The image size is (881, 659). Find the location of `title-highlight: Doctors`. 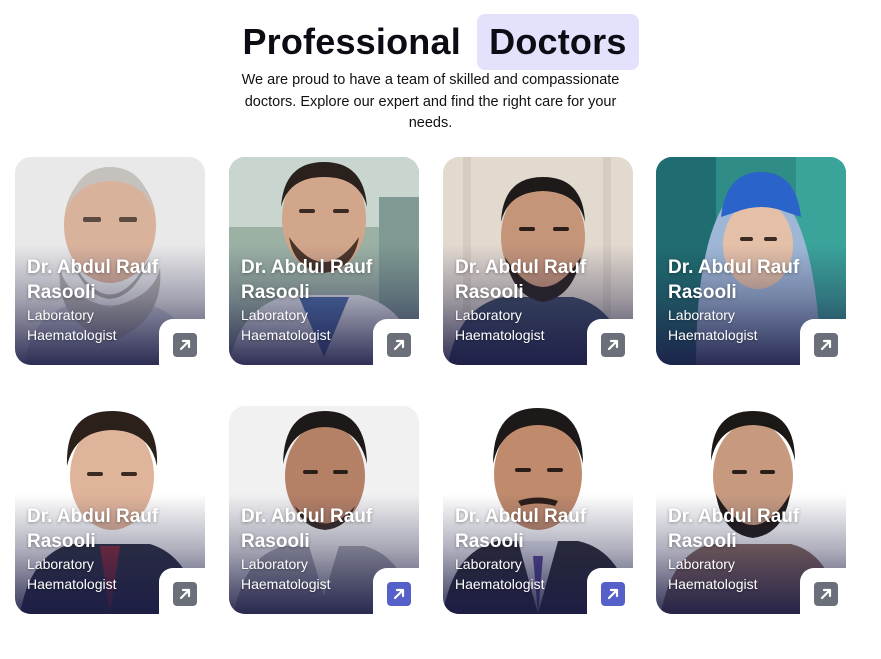

title-highlight: Doctors is located at coordinates (558, 42).